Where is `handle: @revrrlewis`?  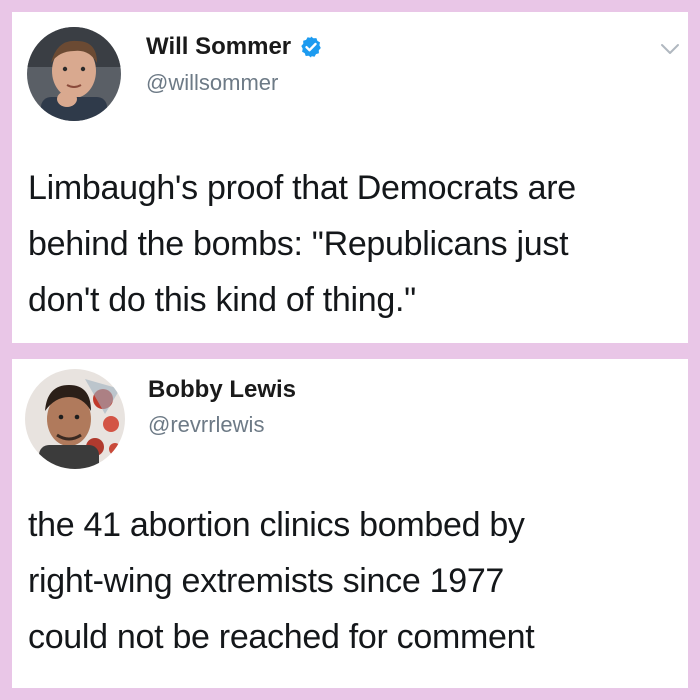 handle: @revrrlewis is located at coordinates (206, 425).